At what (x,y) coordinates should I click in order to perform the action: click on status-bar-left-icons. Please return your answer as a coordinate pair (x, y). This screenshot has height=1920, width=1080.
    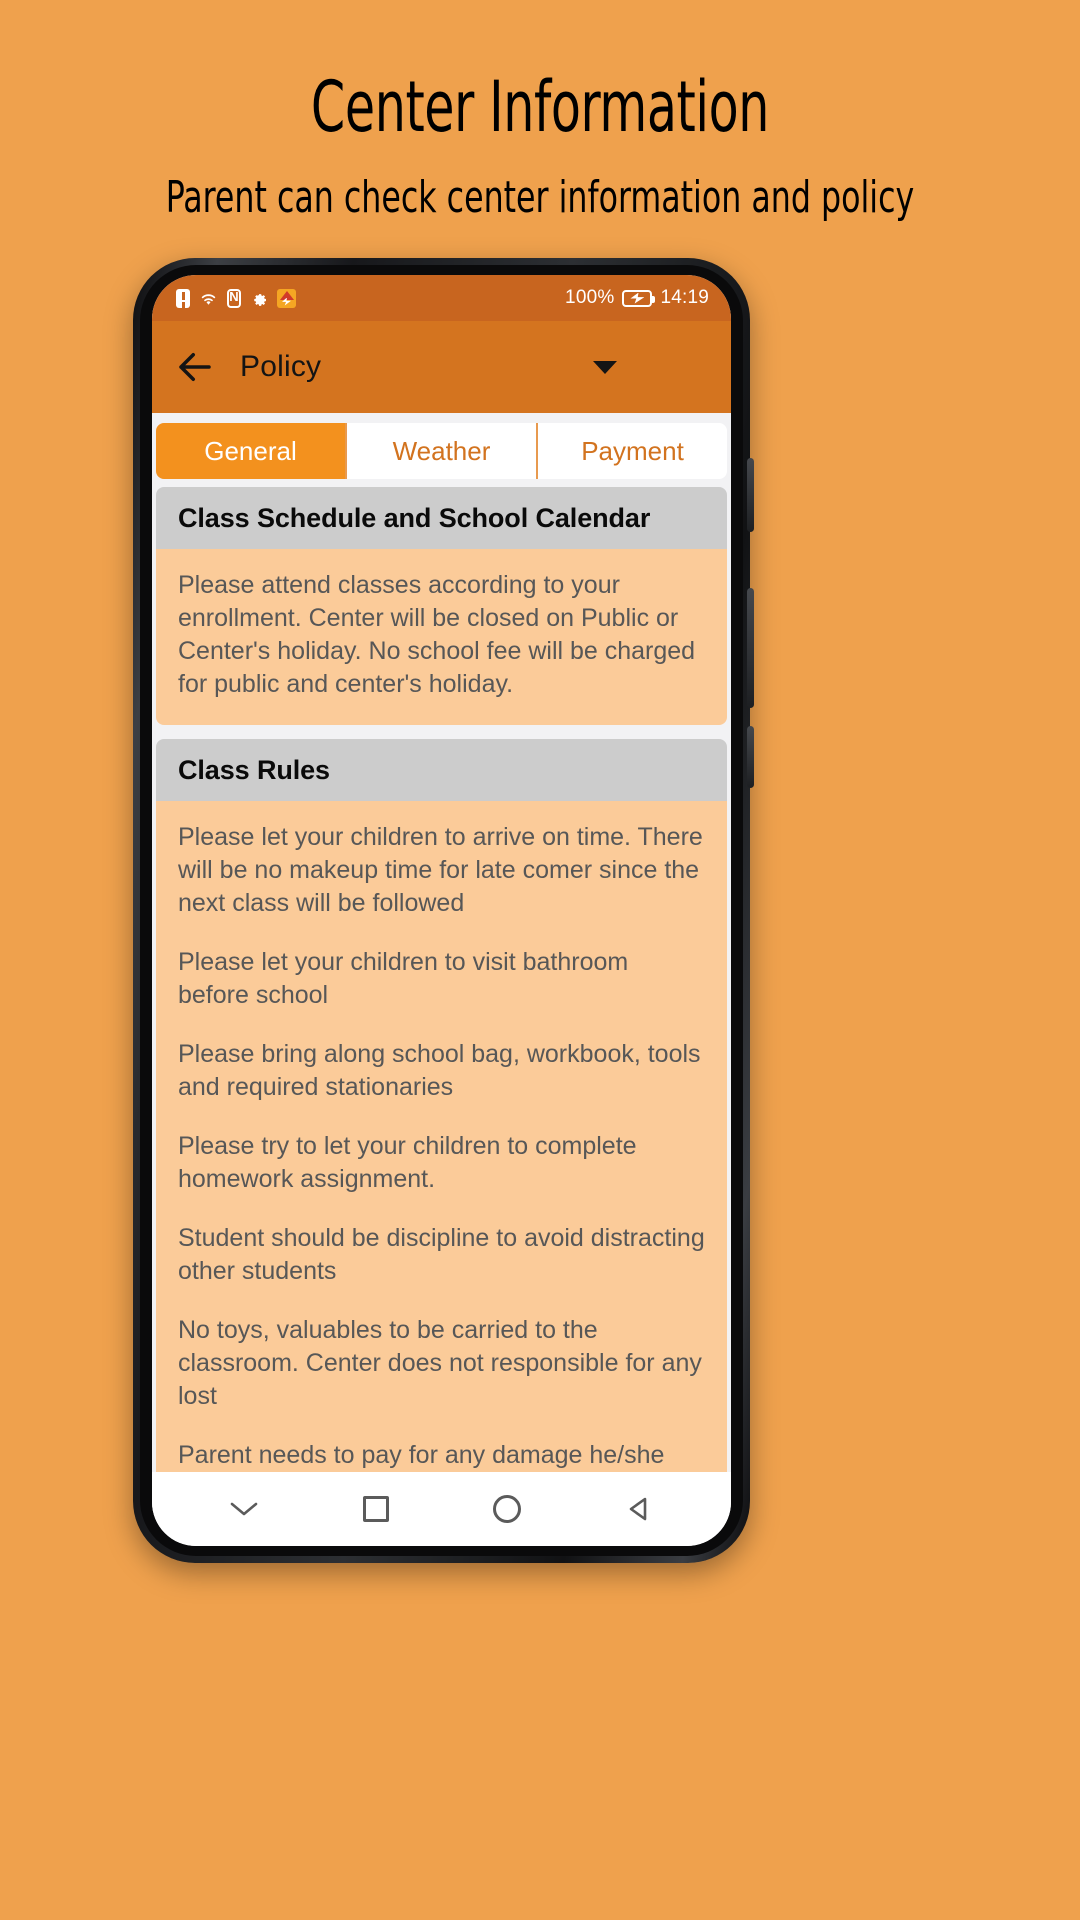
    Looking at the image, I should click on (236, 298).